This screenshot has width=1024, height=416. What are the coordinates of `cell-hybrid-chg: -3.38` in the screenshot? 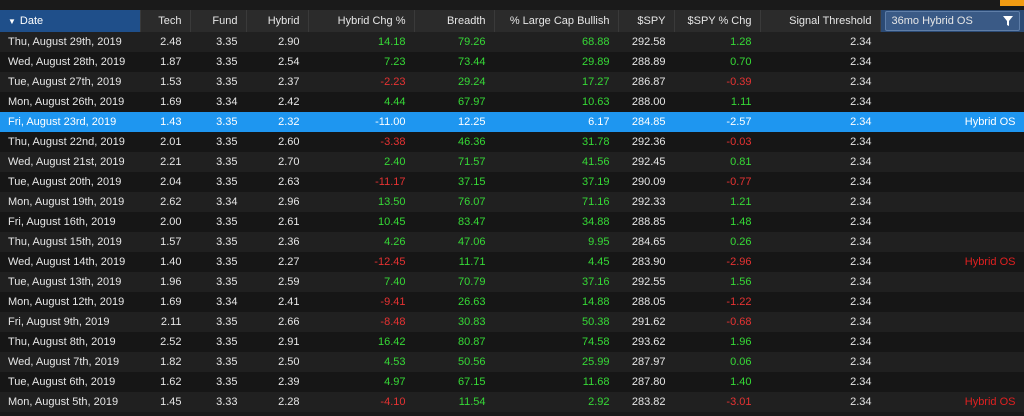 It's located at (361, 142).